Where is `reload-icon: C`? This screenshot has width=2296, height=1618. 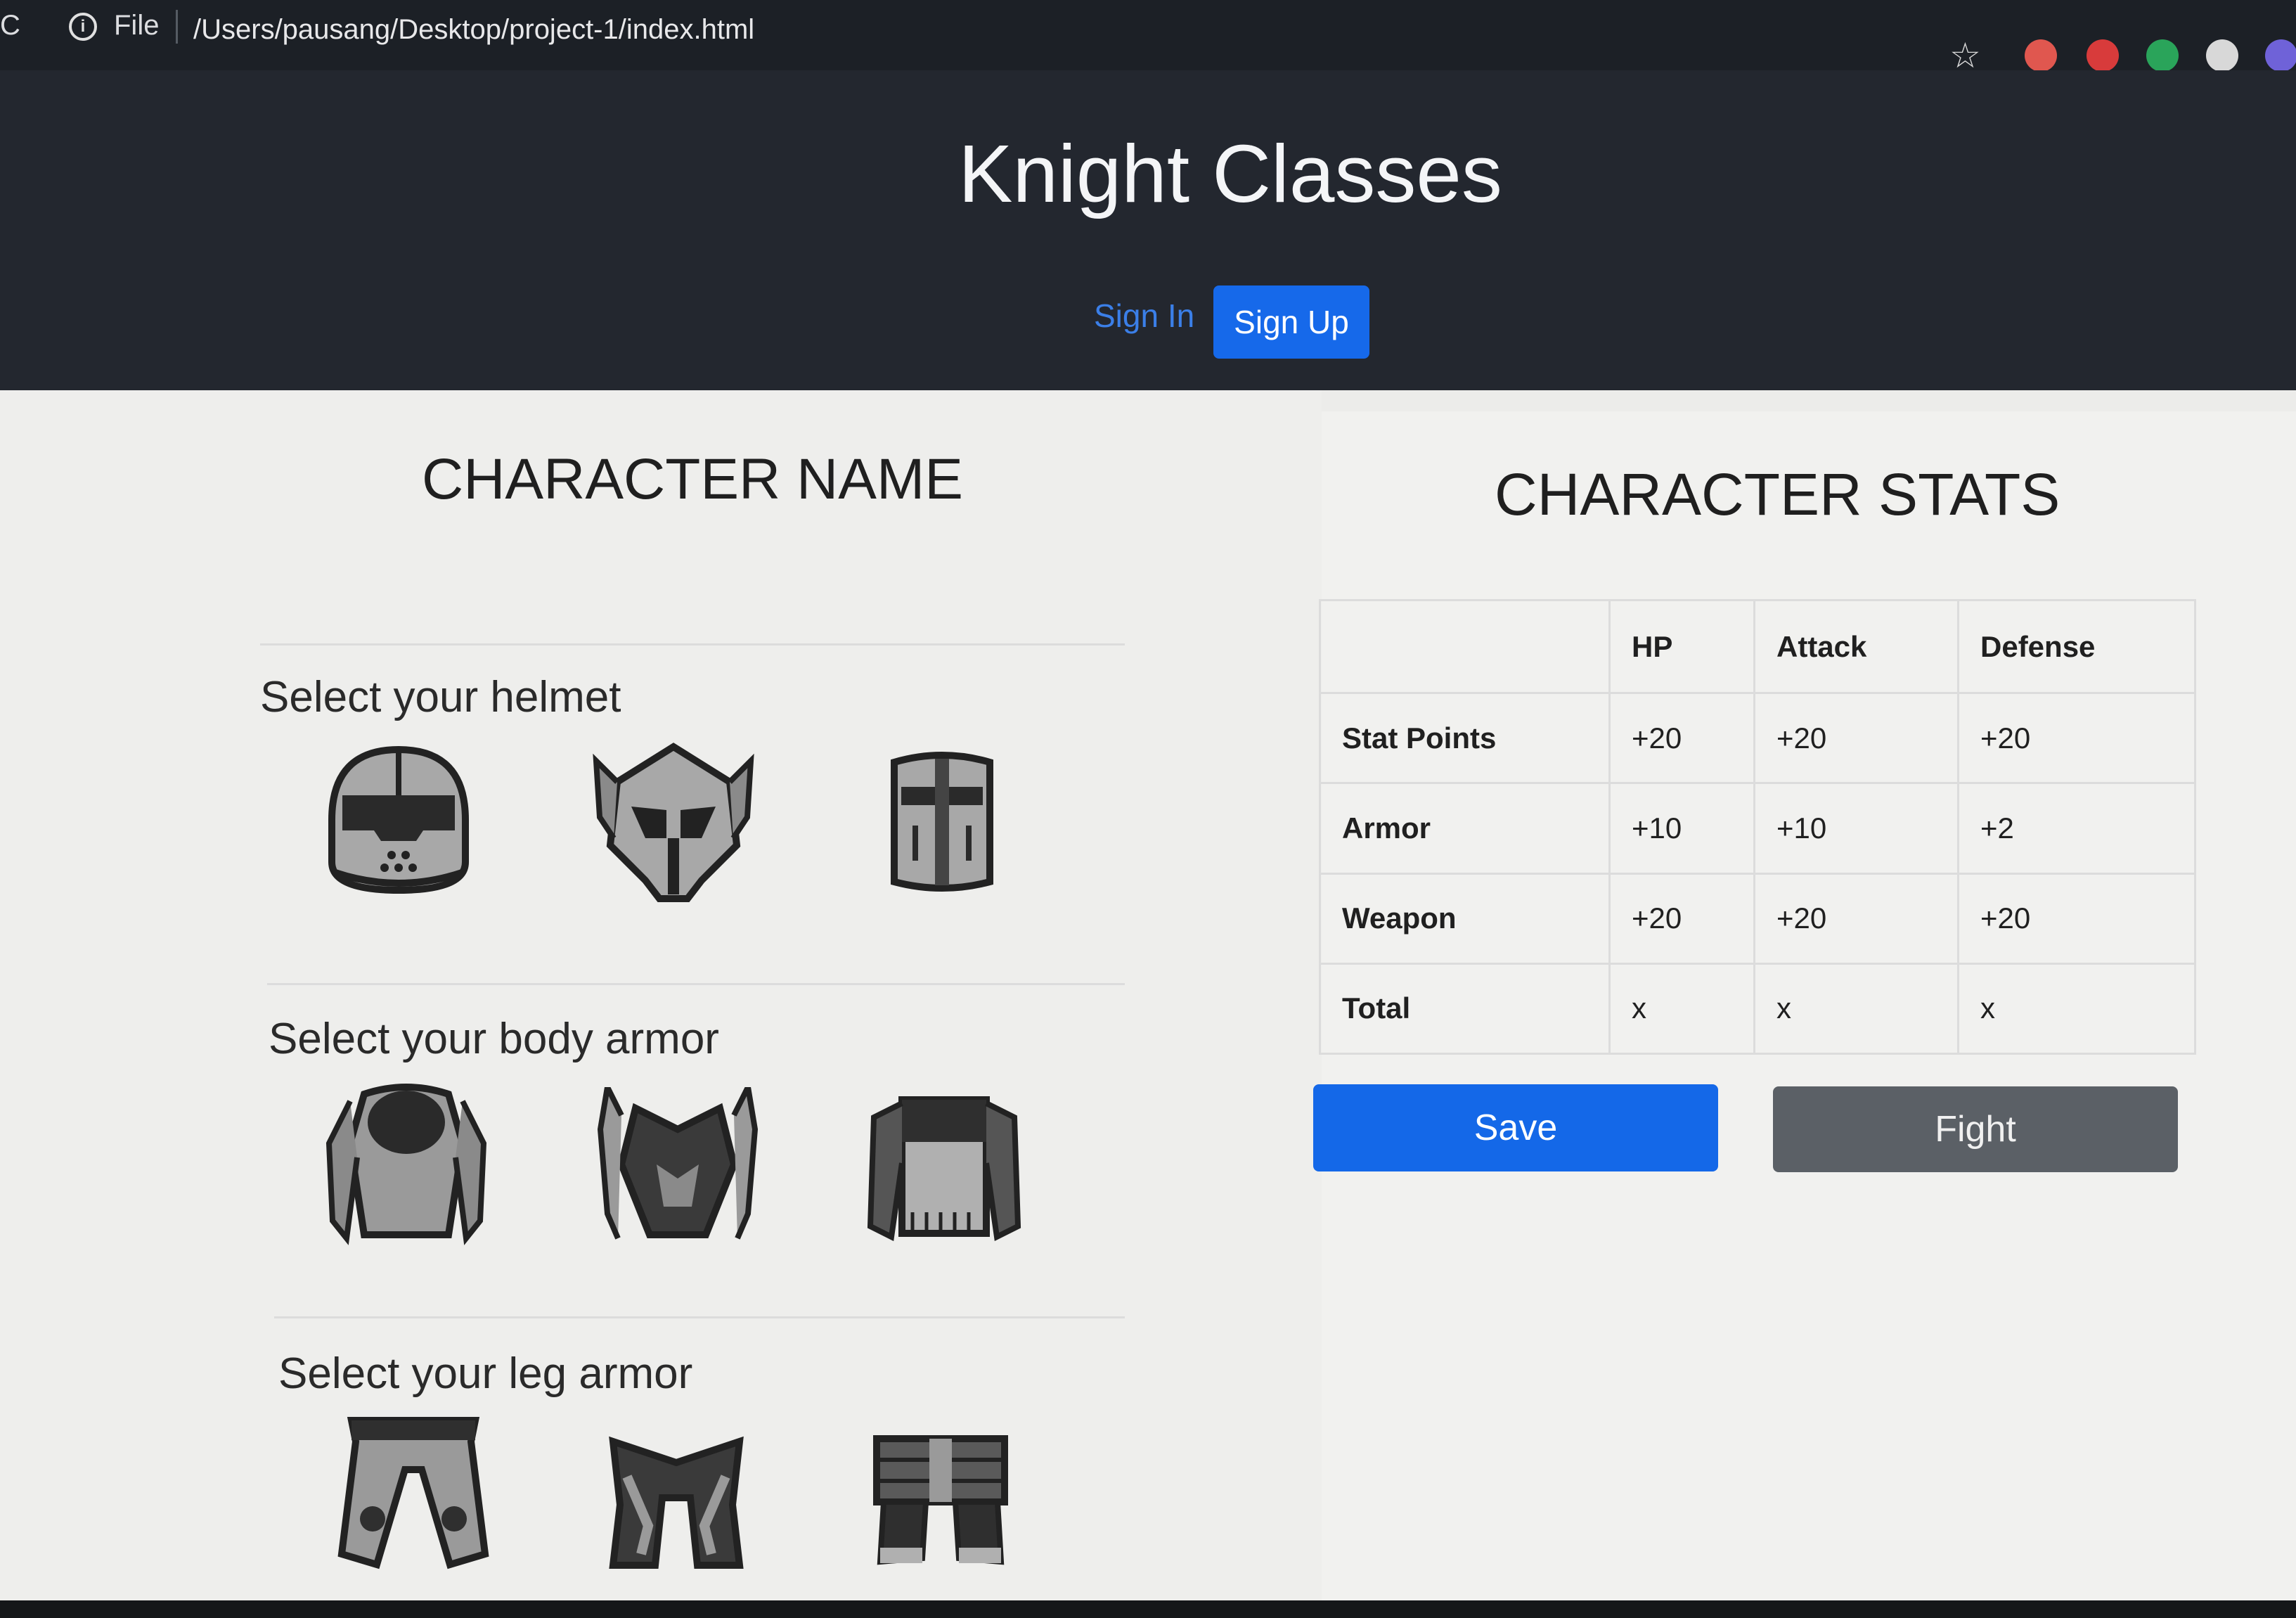 reload-icon: C is located at coordinates (10, 25).